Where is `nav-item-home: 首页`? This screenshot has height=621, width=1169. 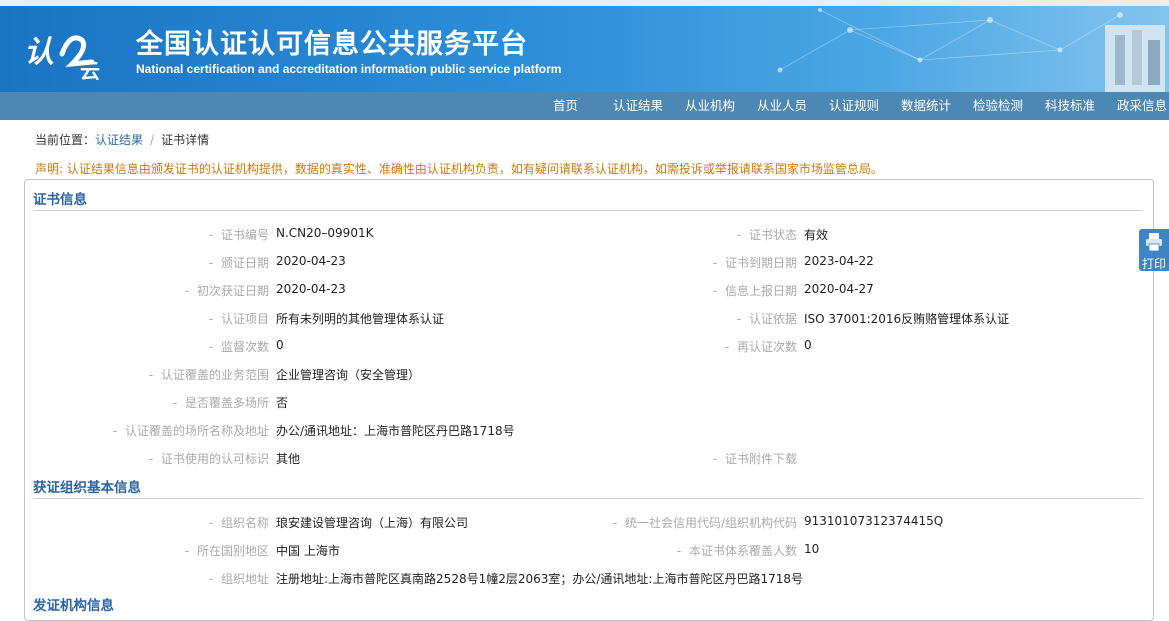 nav-item-home: 首页 is located at coordinates (565, 106).